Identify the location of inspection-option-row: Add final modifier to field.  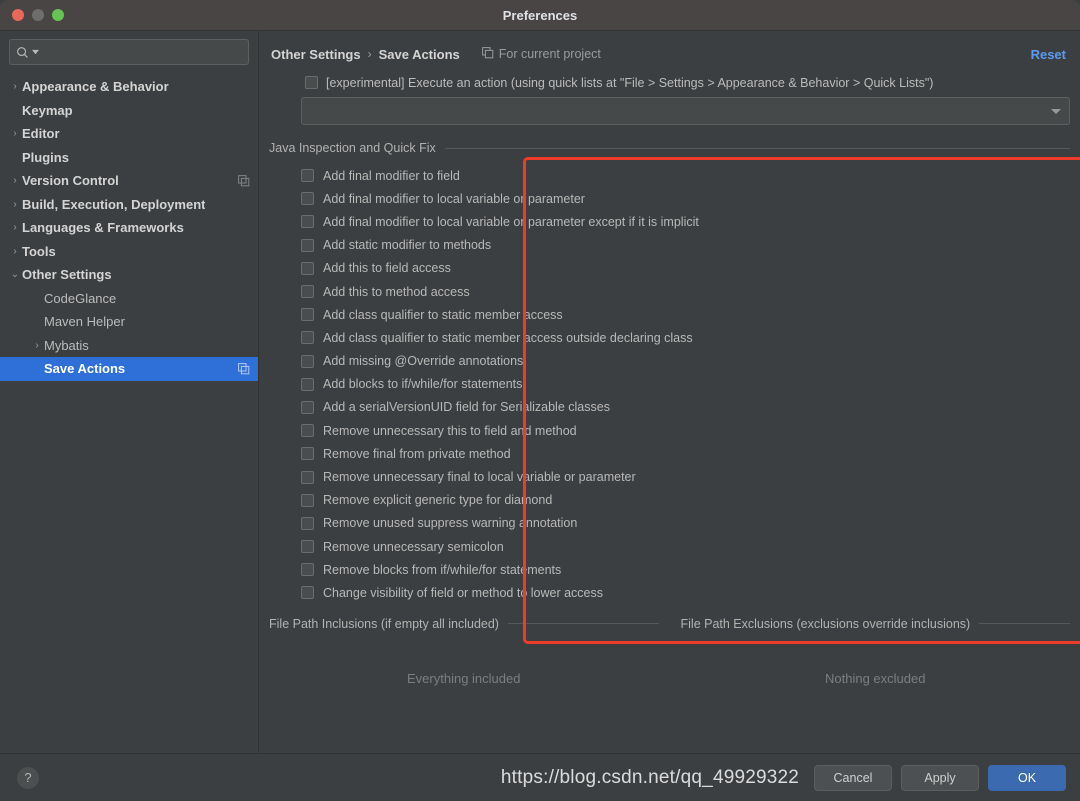
(685, 175).